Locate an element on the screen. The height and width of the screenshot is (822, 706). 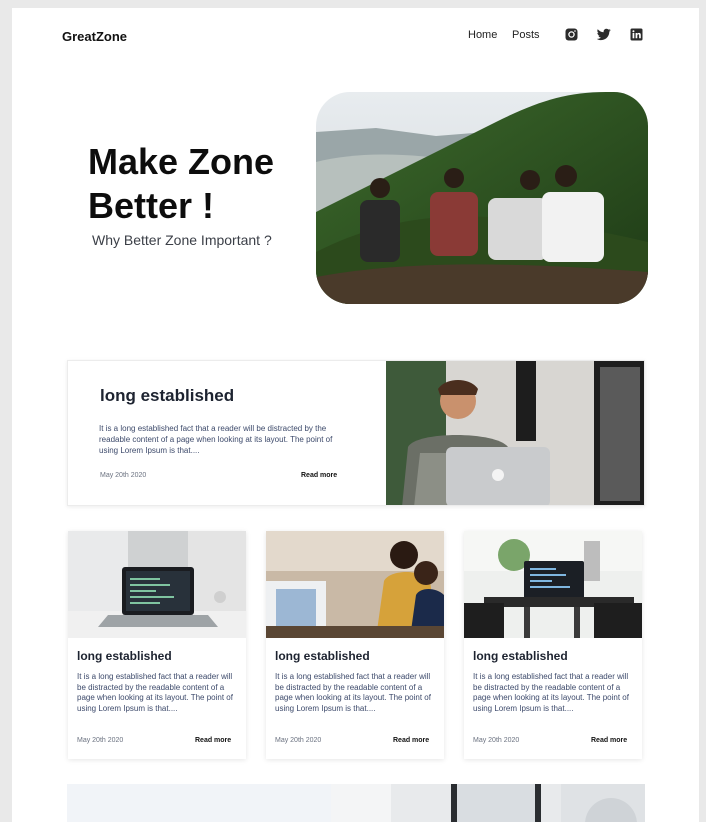
instagram-icon is located at coordinates (571, 34).